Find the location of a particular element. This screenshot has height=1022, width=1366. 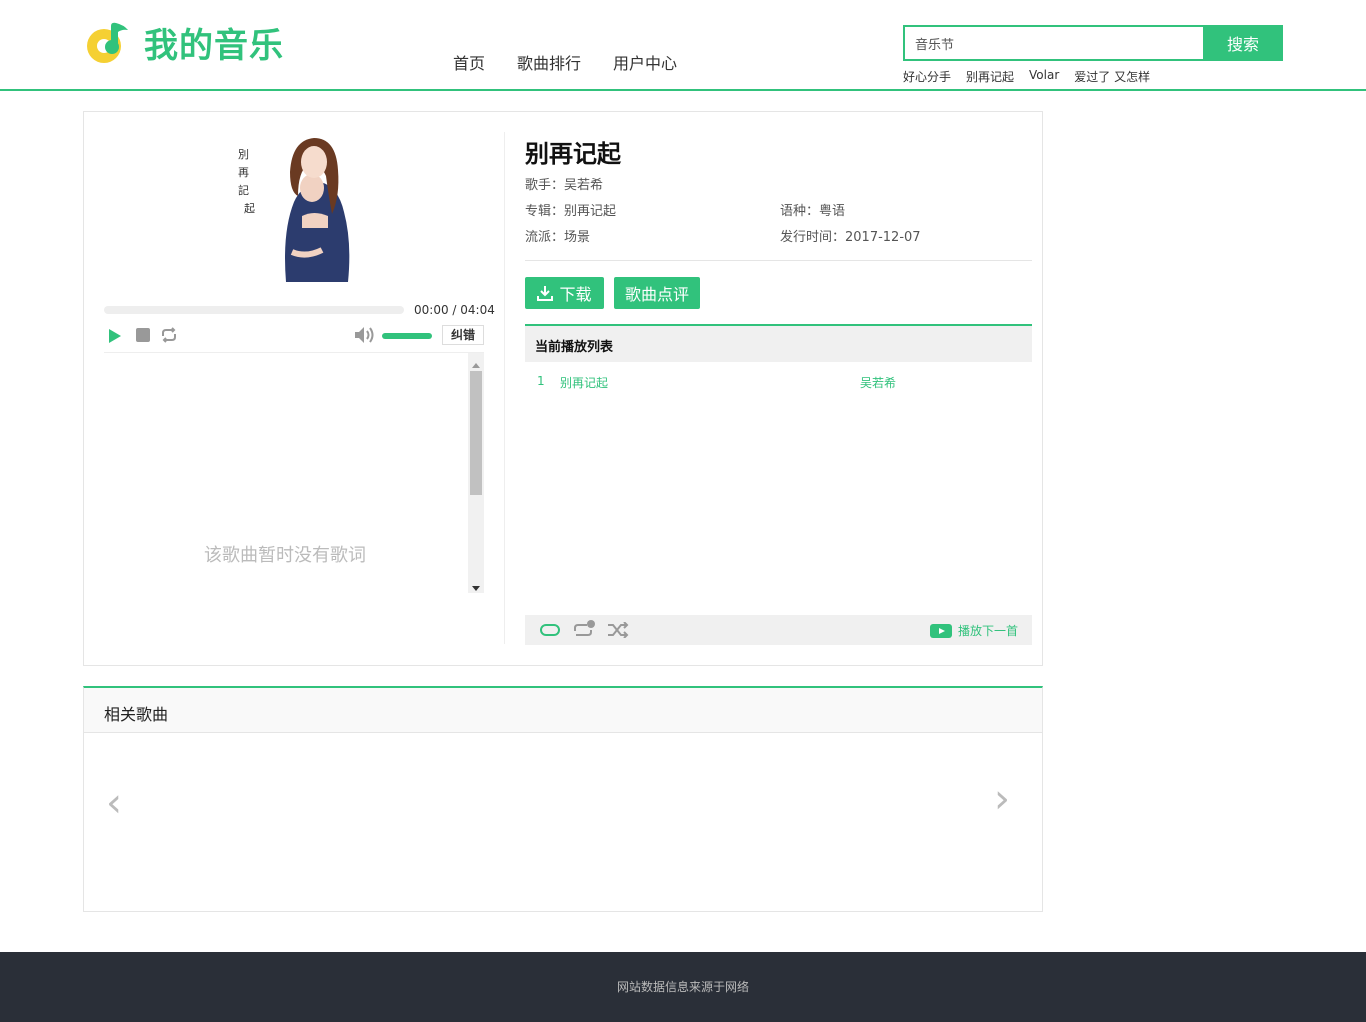

playlist-toolbar: 播放下一首 is located at coordinates (778, 630).